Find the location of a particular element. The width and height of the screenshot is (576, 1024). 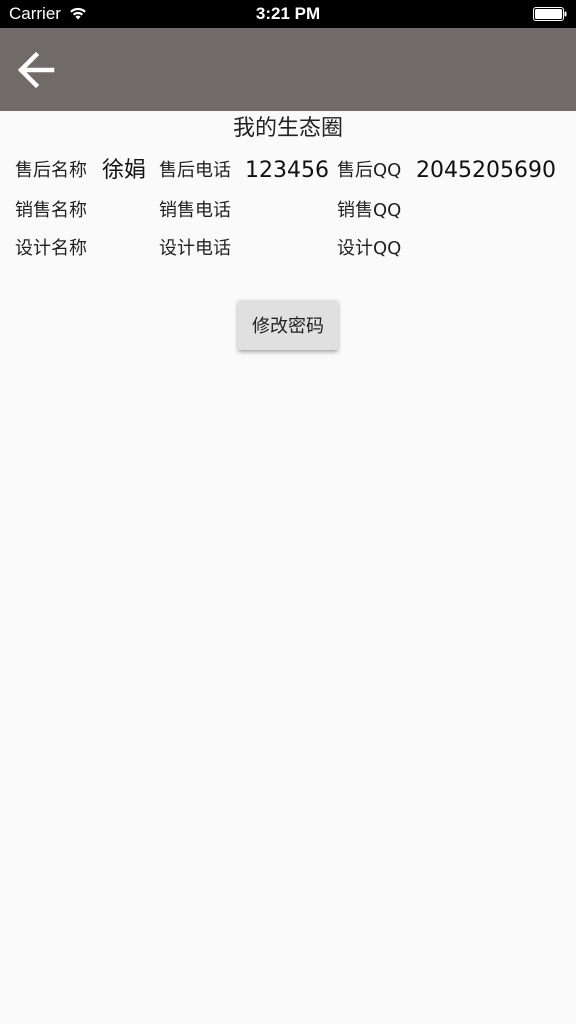

status-bar: Carrier 3:21 PM is located at coordinates (288, 14).